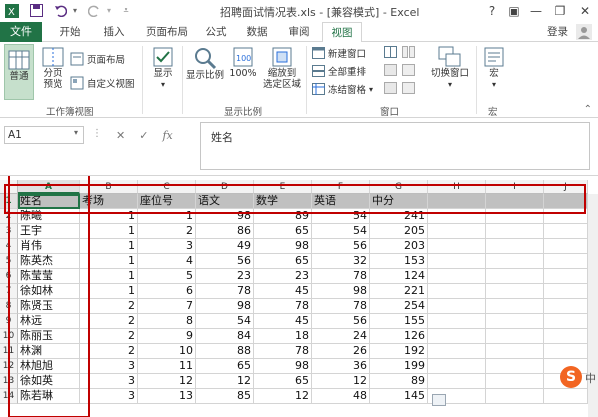  I want to click on table-cell: 203, so click(399, 246).